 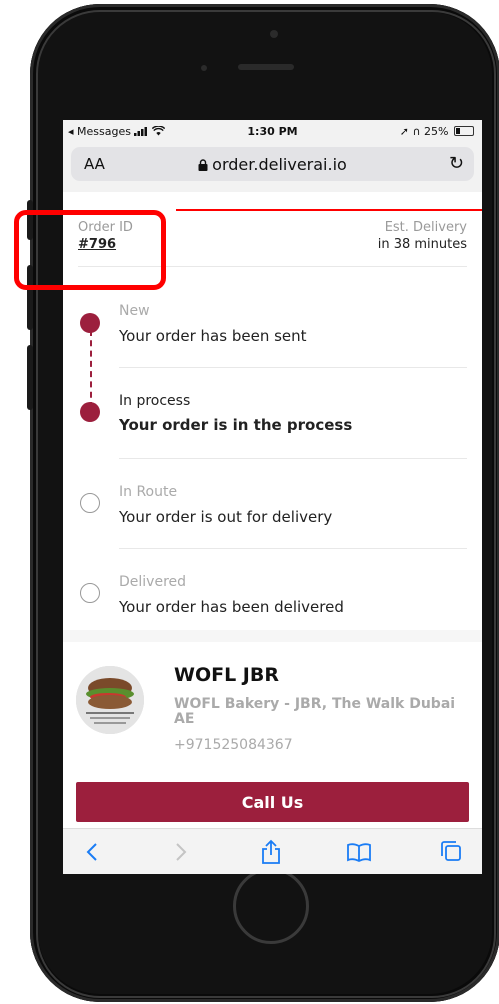 I want to click on share-icon, so click(x=271, y=852).